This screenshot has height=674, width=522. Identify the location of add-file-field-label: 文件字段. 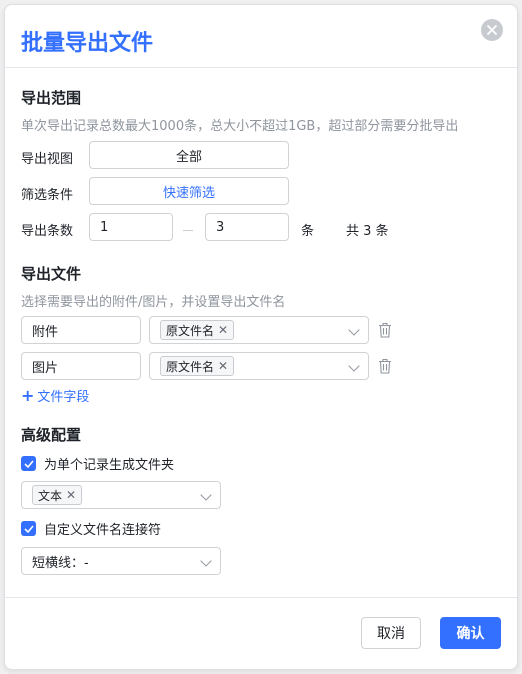
(63, 397).